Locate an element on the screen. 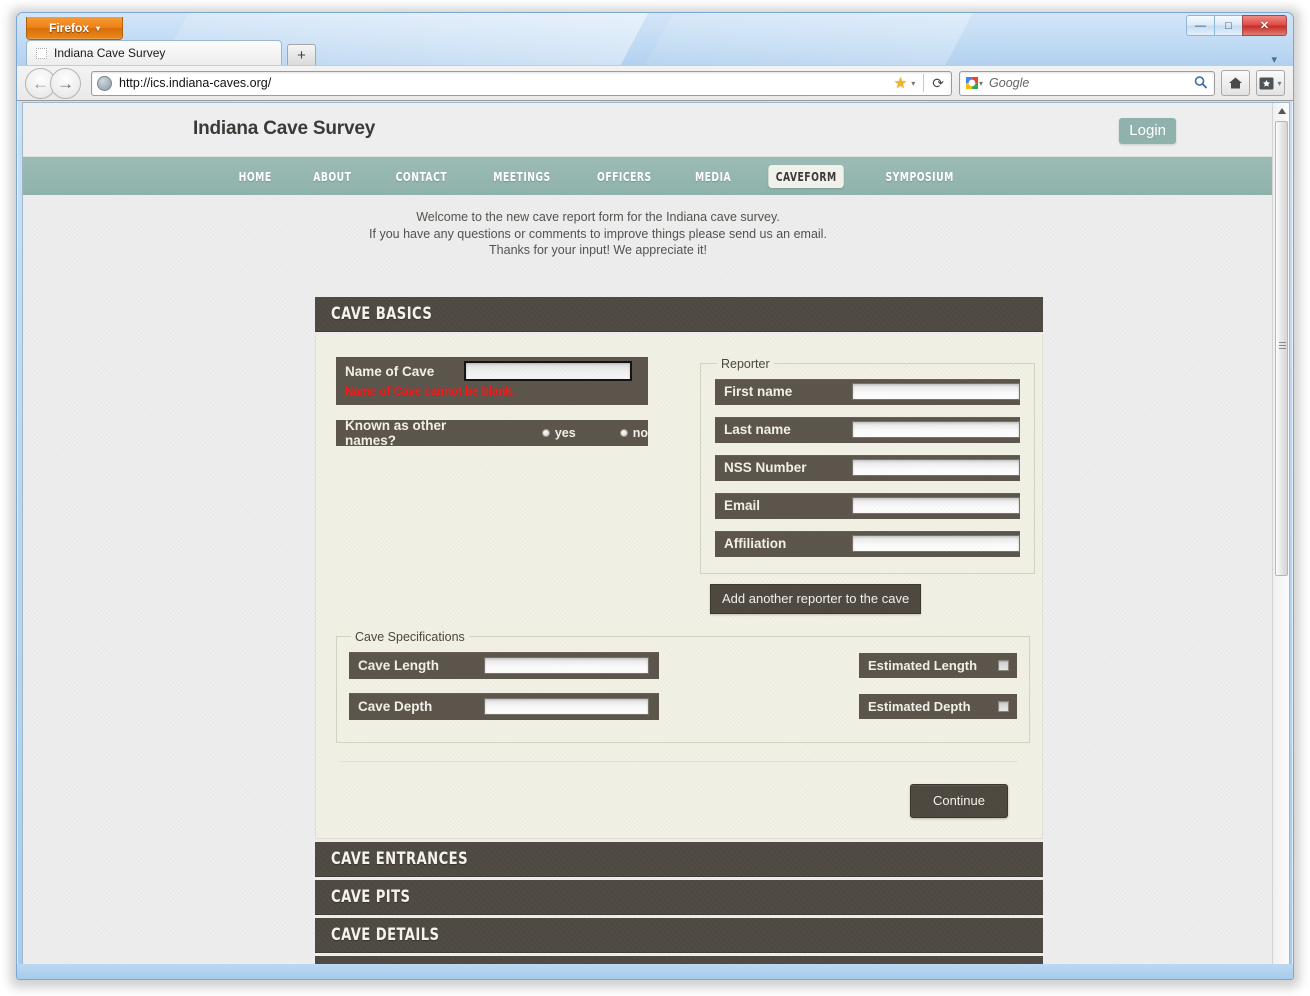 This screenshot has width=1310, height=996. email-input is located at coordinates (936, 506).